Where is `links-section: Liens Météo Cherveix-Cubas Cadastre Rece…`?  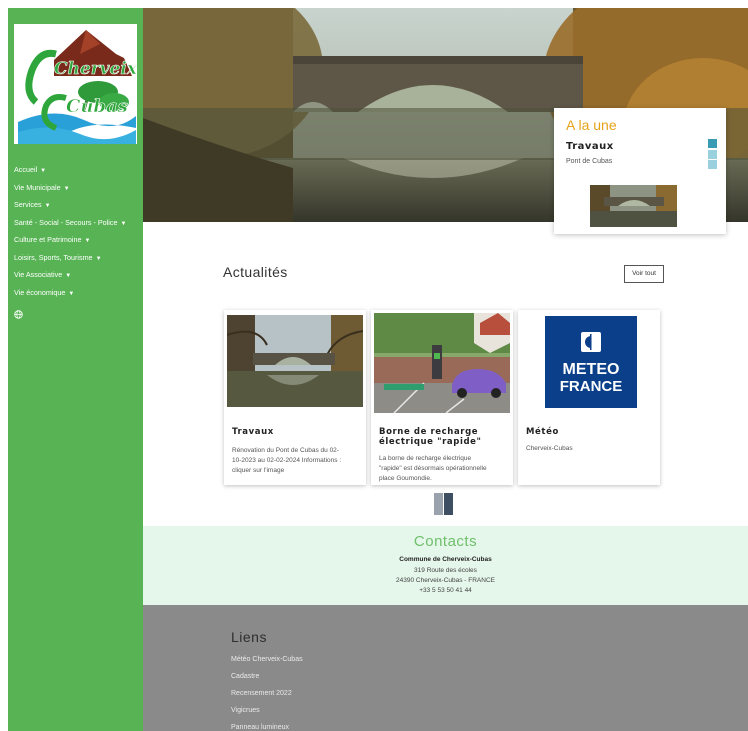 links-section: Liens Météo Cherveix-Cubas Cadastre Rece… is located at coordinates (445, 668).